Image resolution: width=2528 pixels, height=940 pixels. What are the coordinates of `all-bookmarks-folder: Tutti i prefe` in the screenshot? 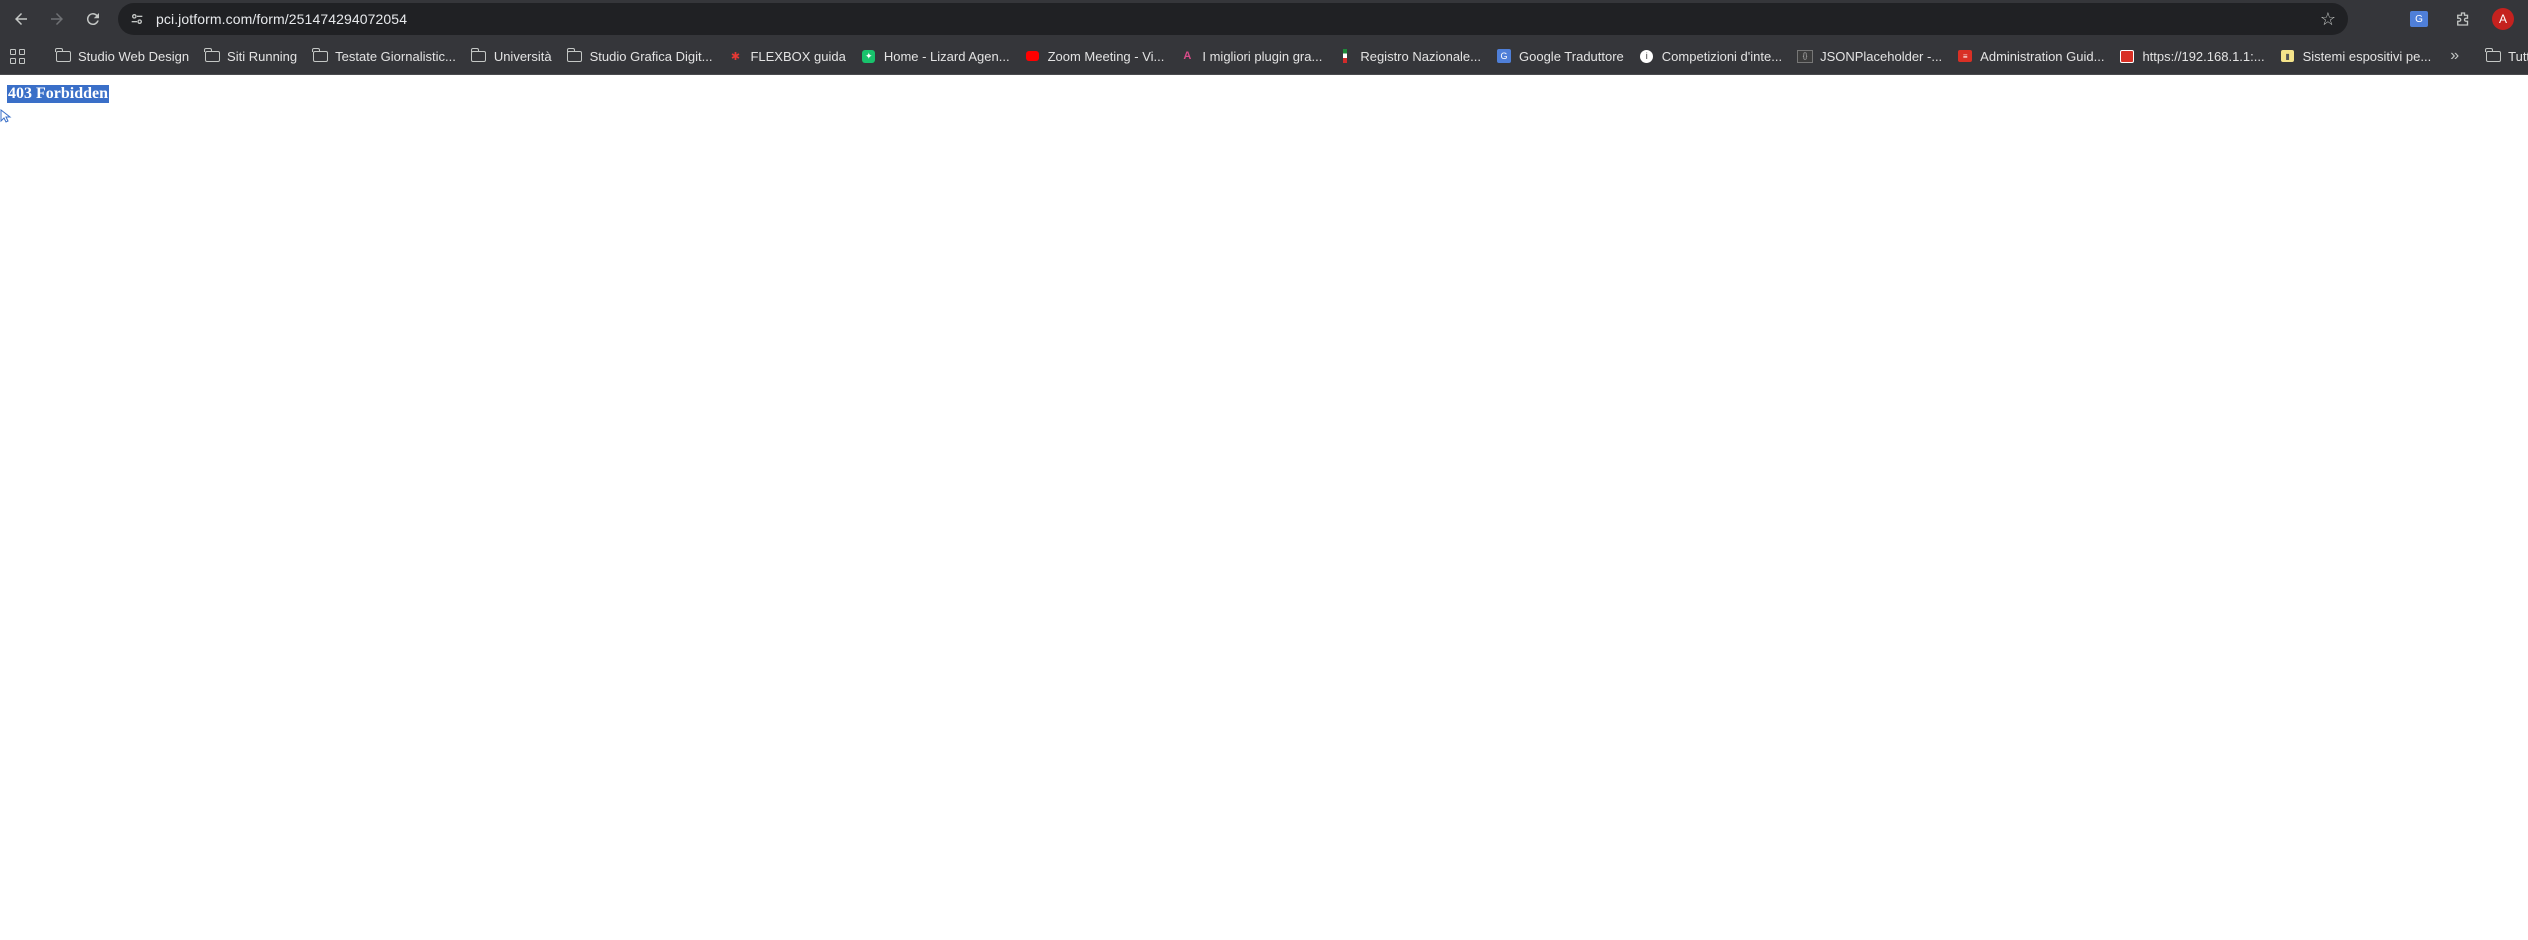 It's located at (2503, 56).